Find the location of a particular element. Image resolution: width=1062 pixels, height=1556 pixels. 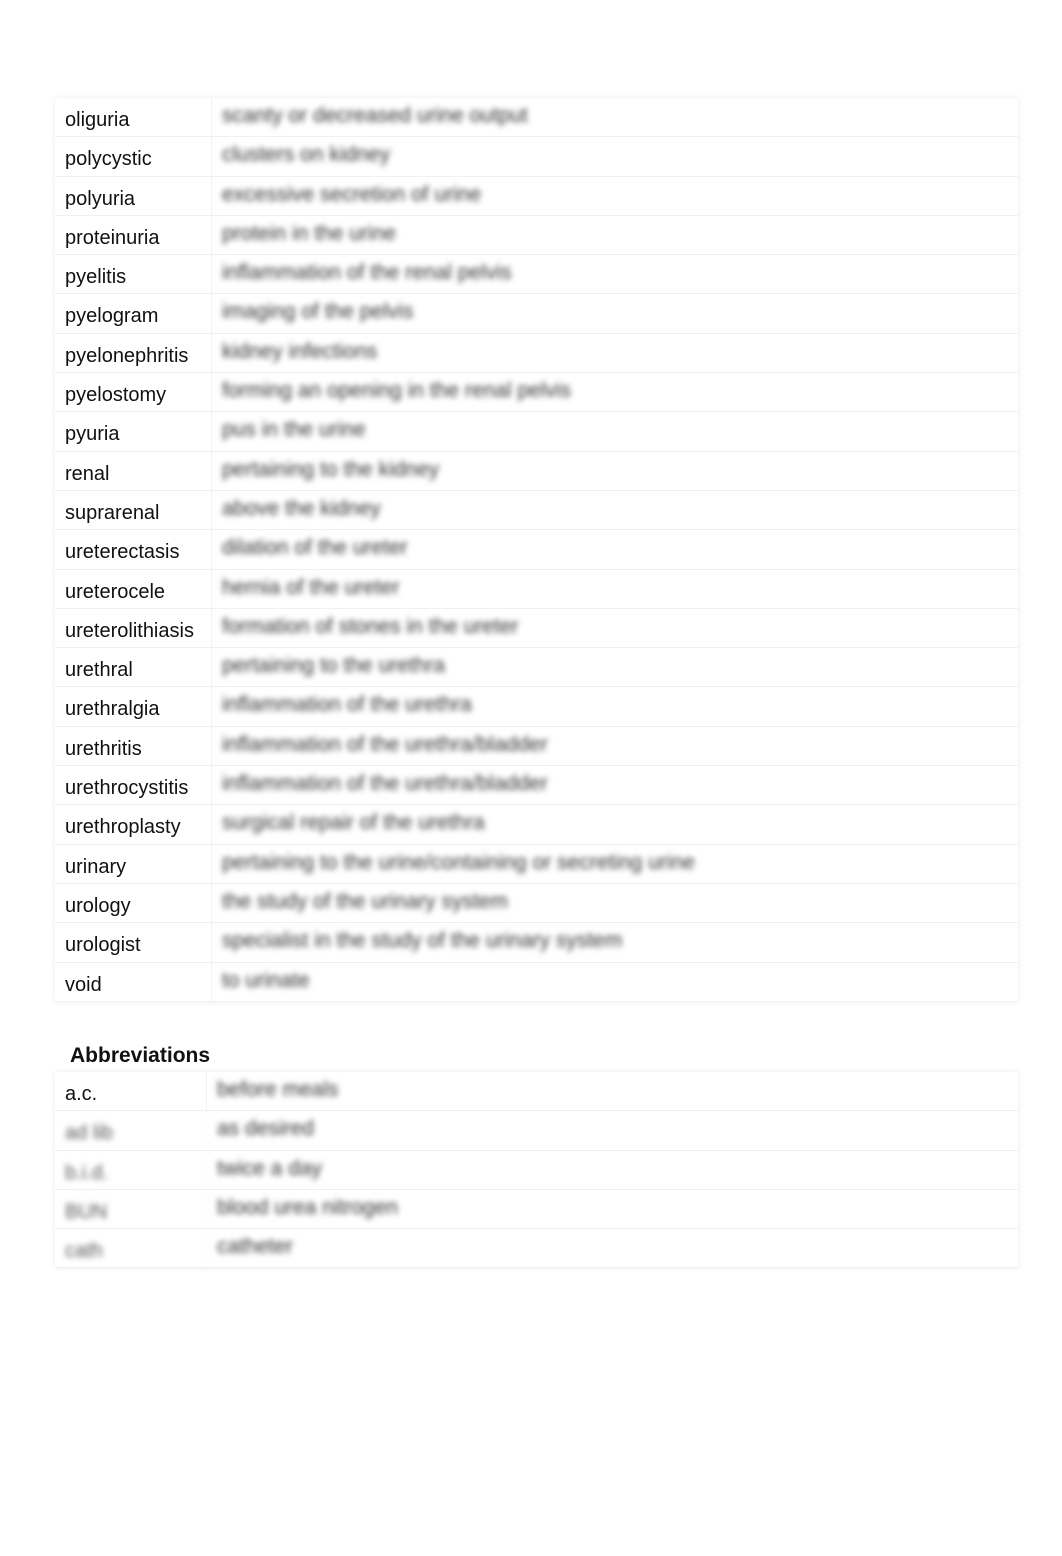

definition-cell: the study of the urinary system is located at coordinates (365, 901).